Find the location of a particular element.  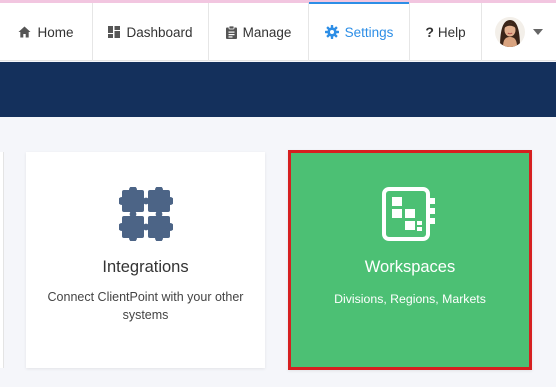

avatar is located at coordinates (510, 32).